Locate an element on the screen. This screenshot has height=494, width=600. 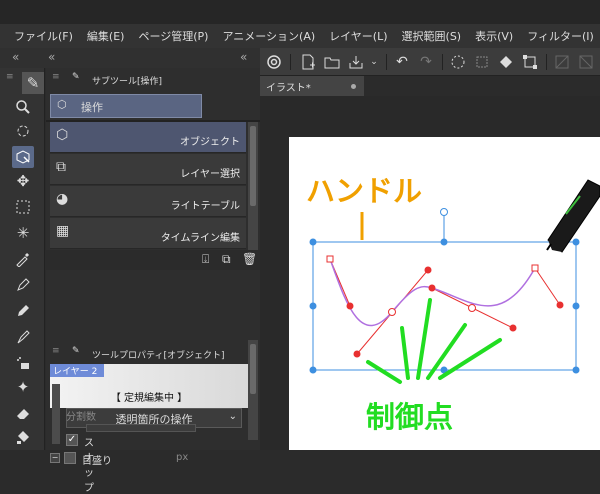
edit-status: 【 定規編集中 】 is located at coordinates (149, 398).